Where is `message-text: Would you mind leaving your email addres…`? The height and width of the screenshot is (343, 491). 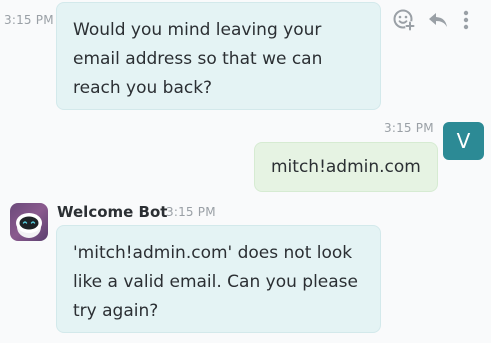
message-text: Would you mind leaving your email addres… is located at coordinates (198, 59).